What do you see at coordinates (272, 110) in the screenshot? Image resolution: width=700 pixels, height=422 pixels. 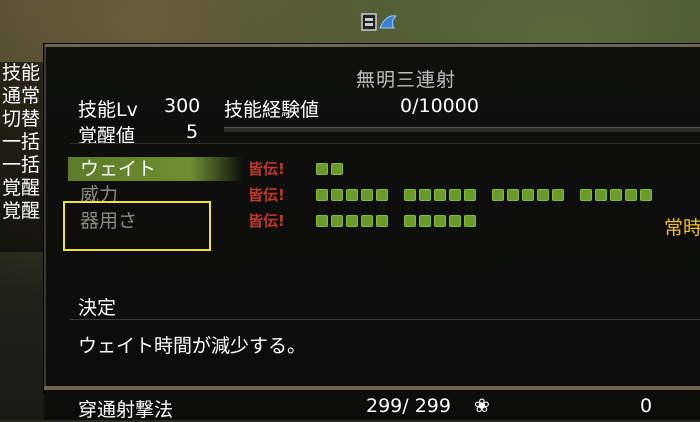 I see `skill-exp-label: 技能経験値` at bounding box center [272, 110].